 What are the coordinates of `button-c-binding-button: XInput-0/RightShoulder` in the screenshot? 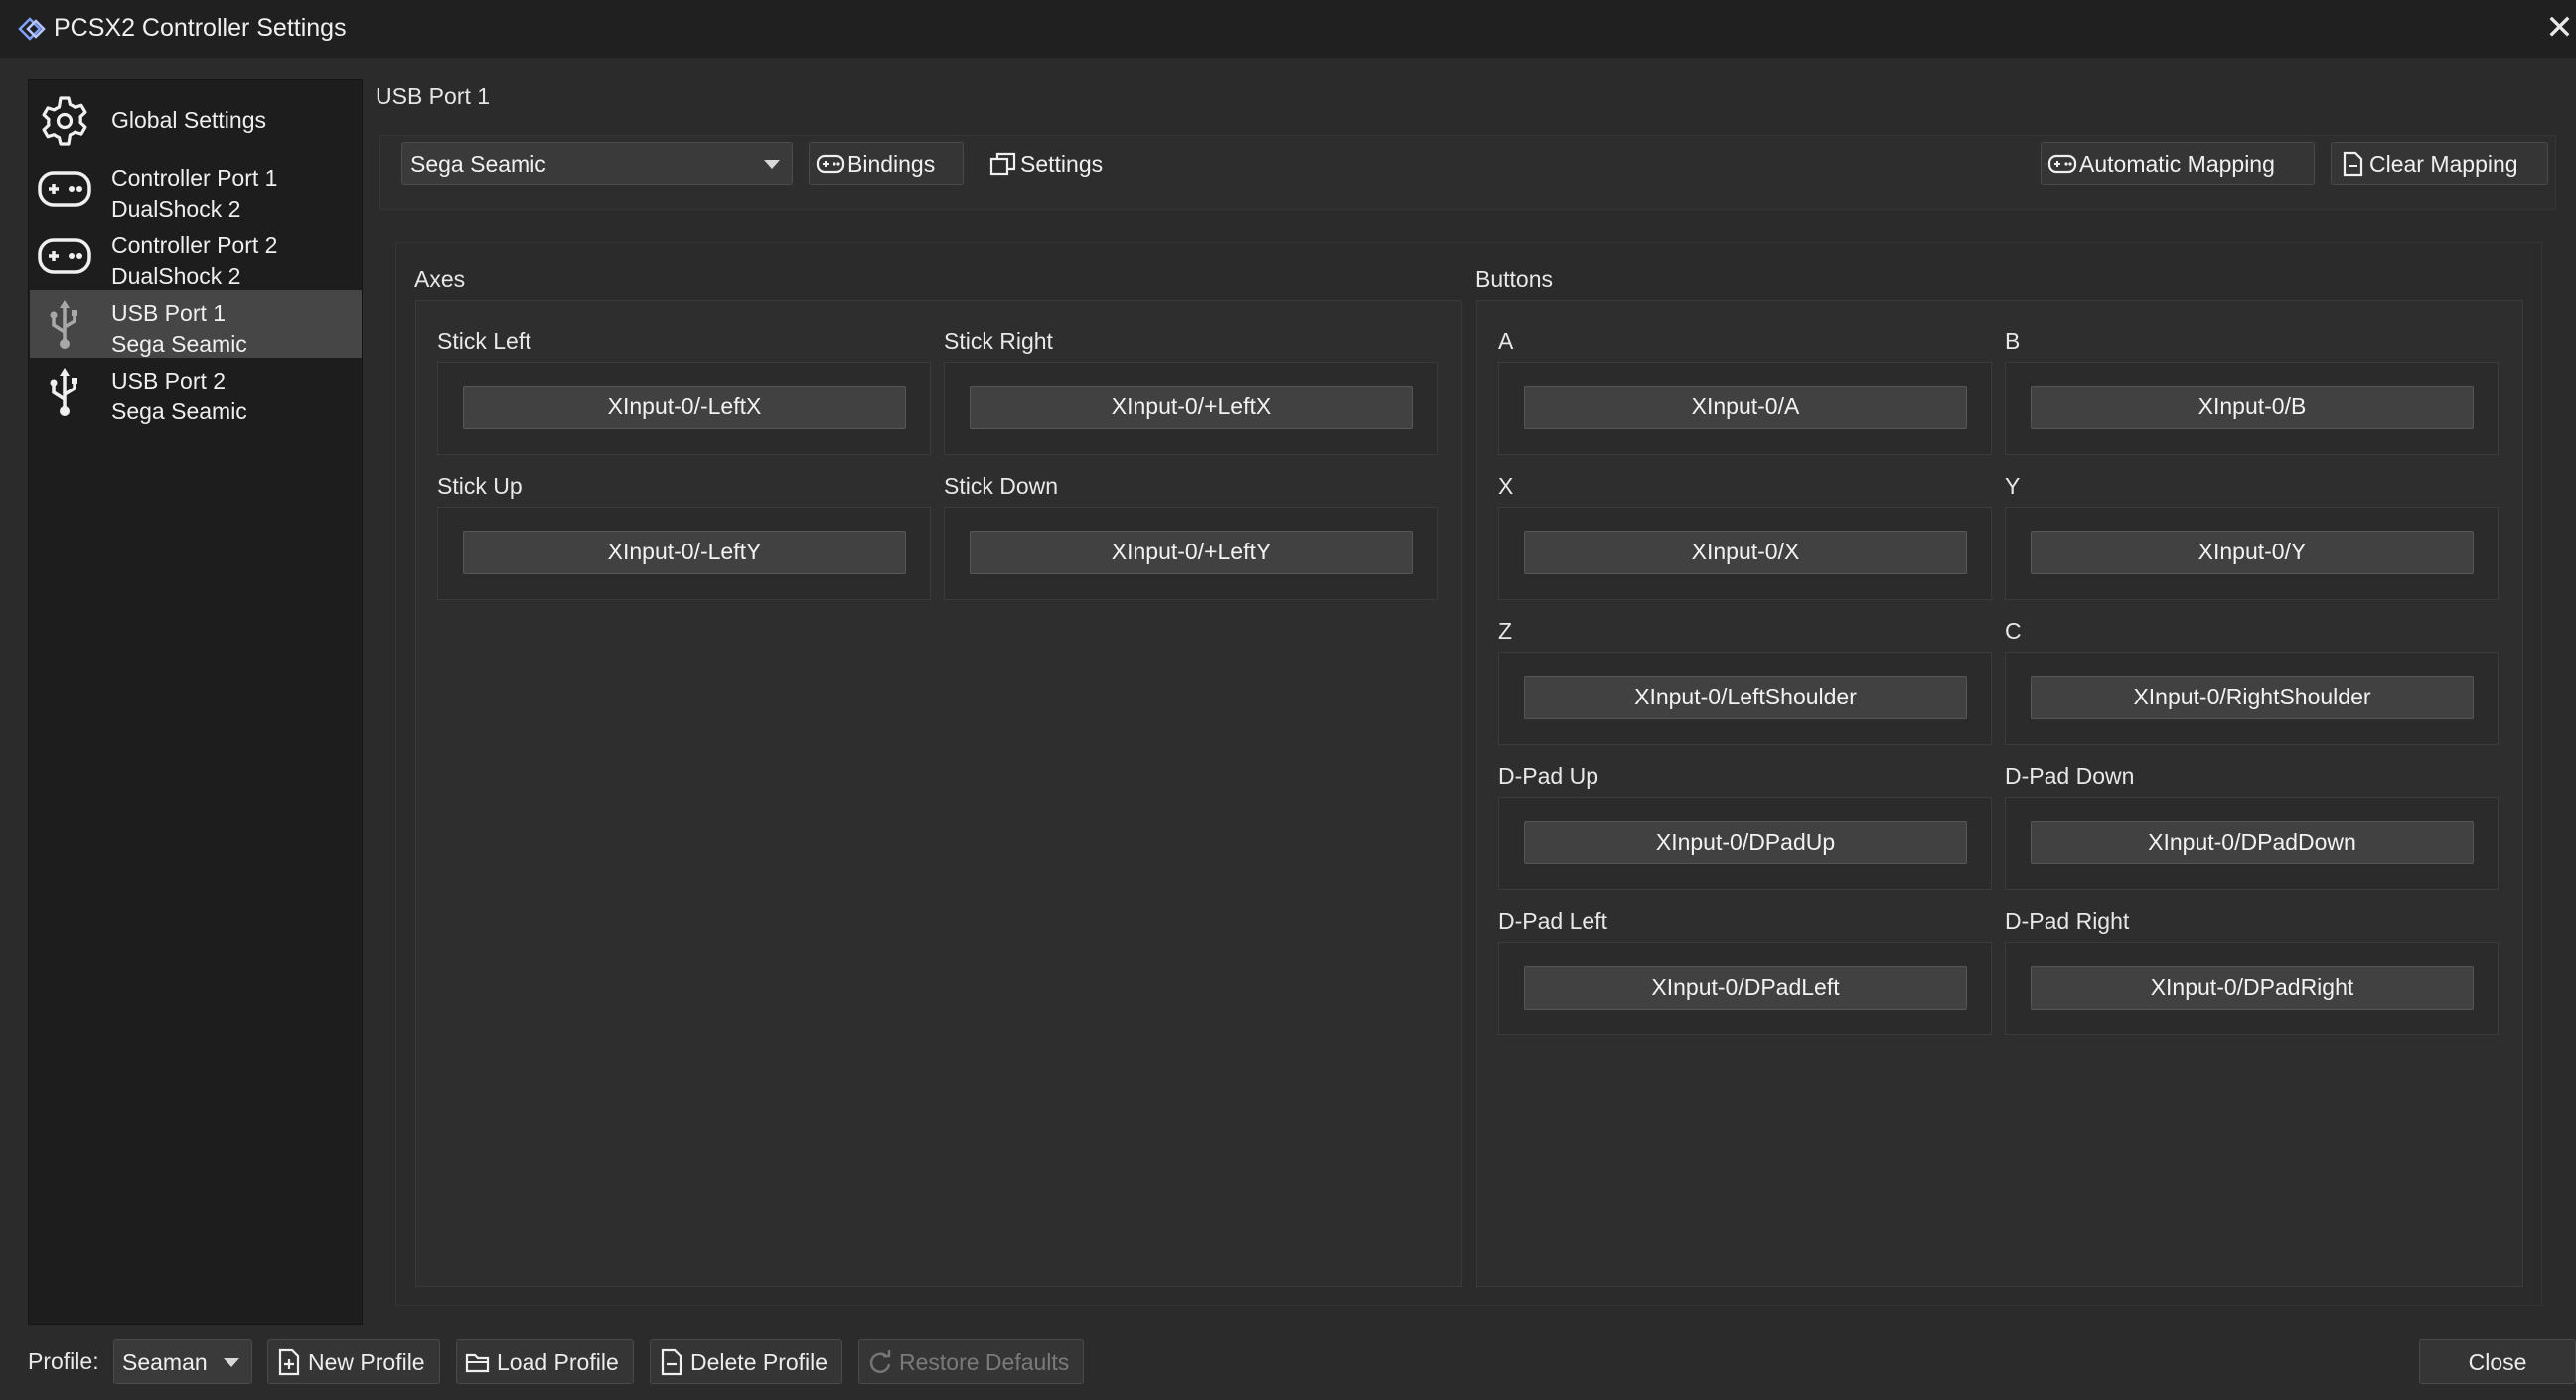 It's located at (2252, 697).